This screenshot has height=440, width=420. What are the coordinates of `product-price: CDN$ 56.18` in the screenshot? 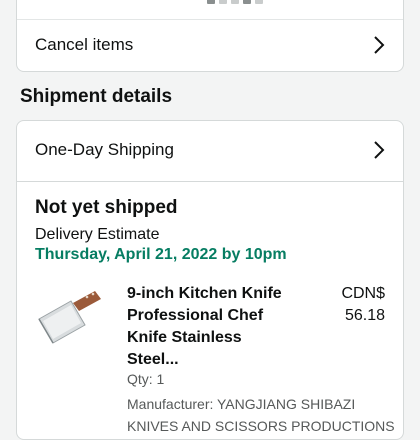 It's located at (355, 305).